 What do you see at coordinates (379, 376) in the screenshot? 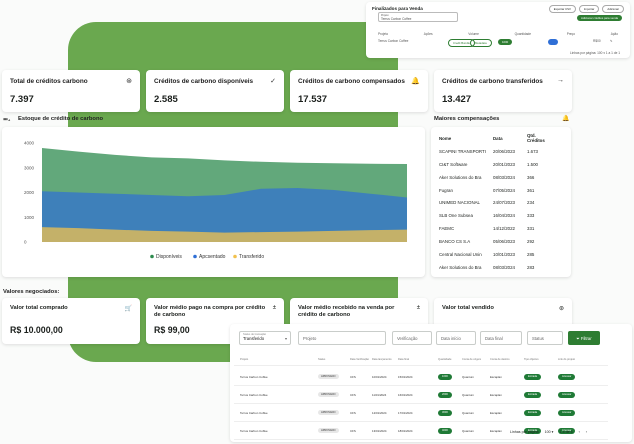
I see `date-cell: 10/01/2024` at bounding box center [379, 376].